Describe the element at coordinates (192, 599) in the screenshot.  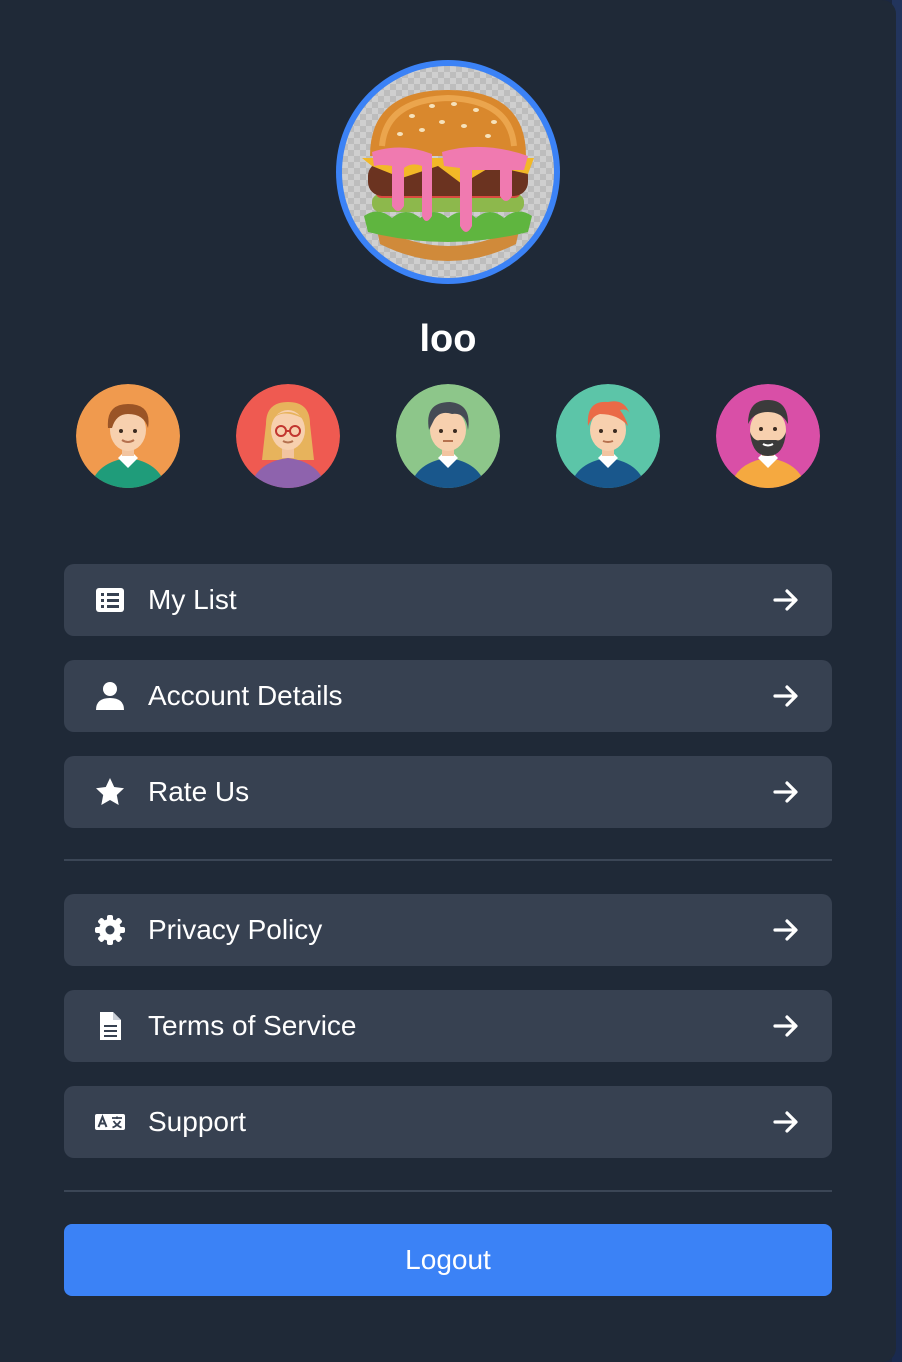
I see `menu-item-label: My List` at that location.